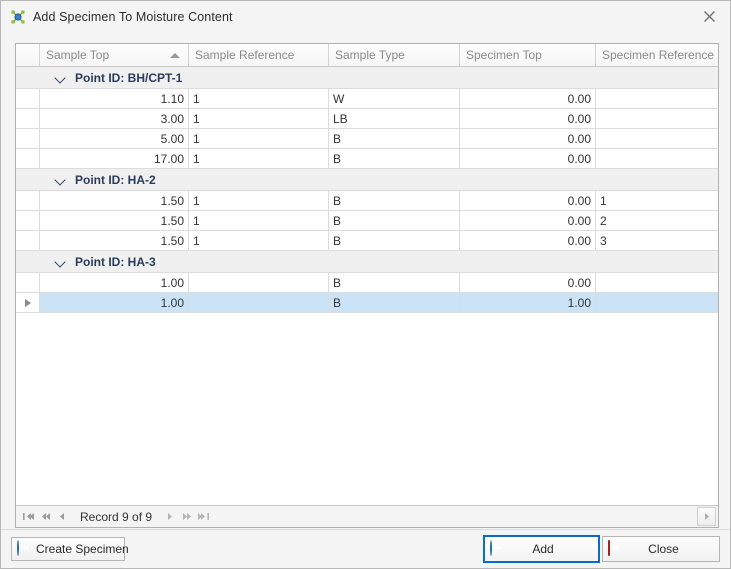  Describe the element at coordinates (62, 517) in the screenshot. I see `previous-record-button` at that location.